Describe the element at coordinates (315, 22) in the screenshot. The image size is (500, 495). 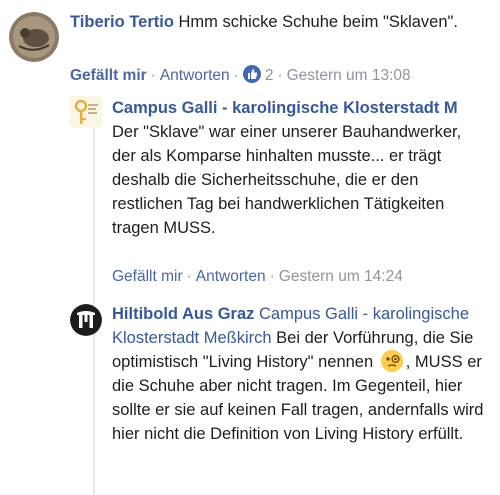
I see `comment-text: Hmm schicke Schuhe beim "Sklaven".` at that location.